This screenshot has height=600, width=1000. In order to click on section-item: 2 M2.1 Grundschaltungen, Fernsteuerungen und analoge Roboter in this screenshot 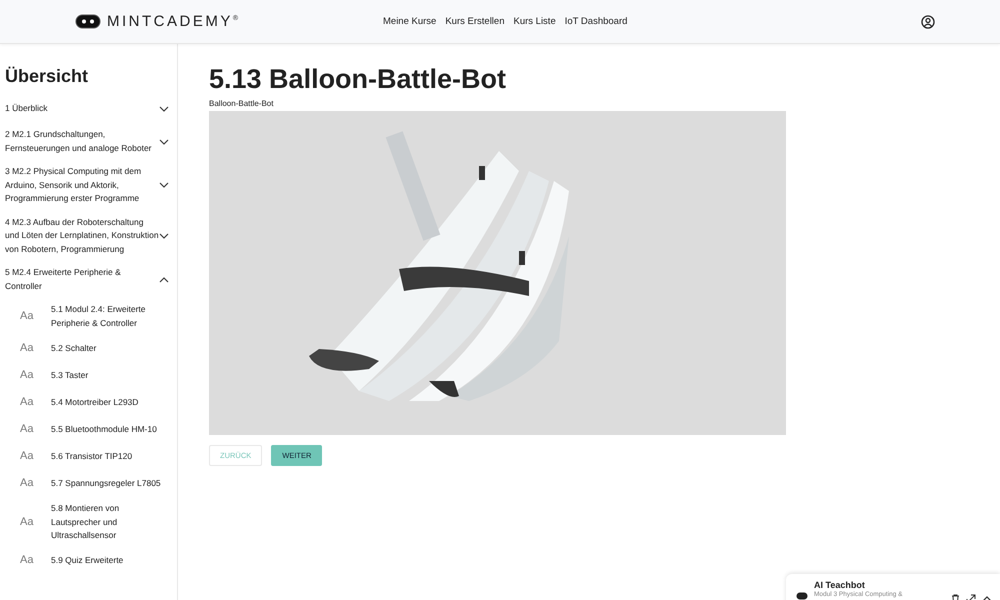, I will do `click(82, 141)`.